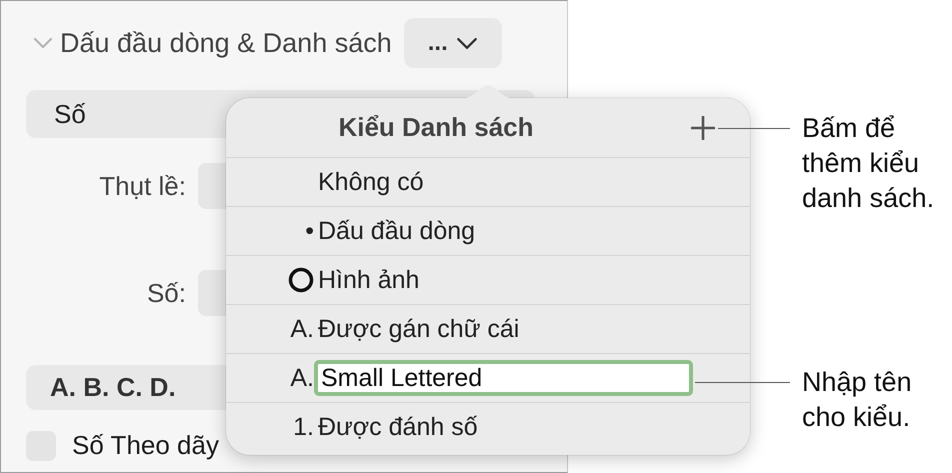 The image size is (952, 473). What do you see at coordinates (857, 400) in the screenshot?
I see `callout-text: Nhập tên cho kiểu.` at bounding box center [857, 400].